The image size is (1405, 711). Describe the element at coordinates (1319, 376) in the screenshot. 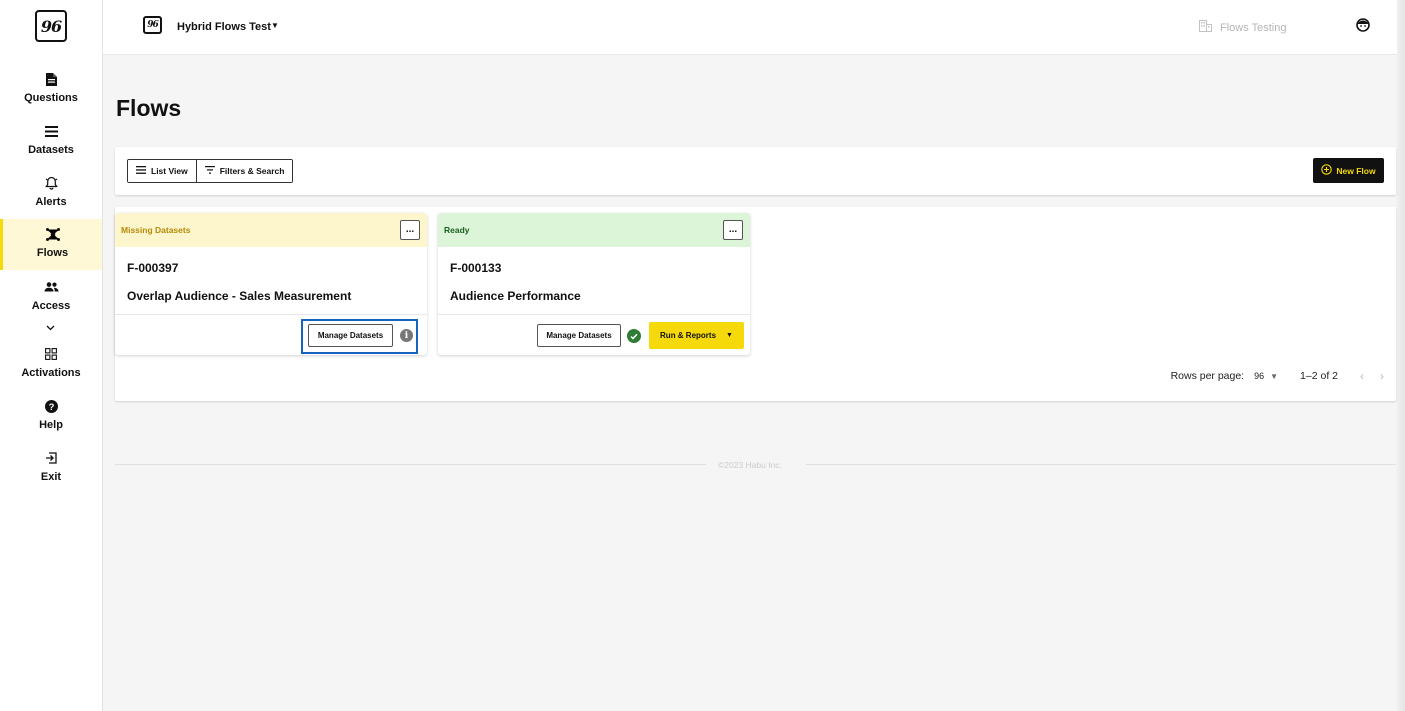

I see `pagination-range: 1–2 of 2` at that location.